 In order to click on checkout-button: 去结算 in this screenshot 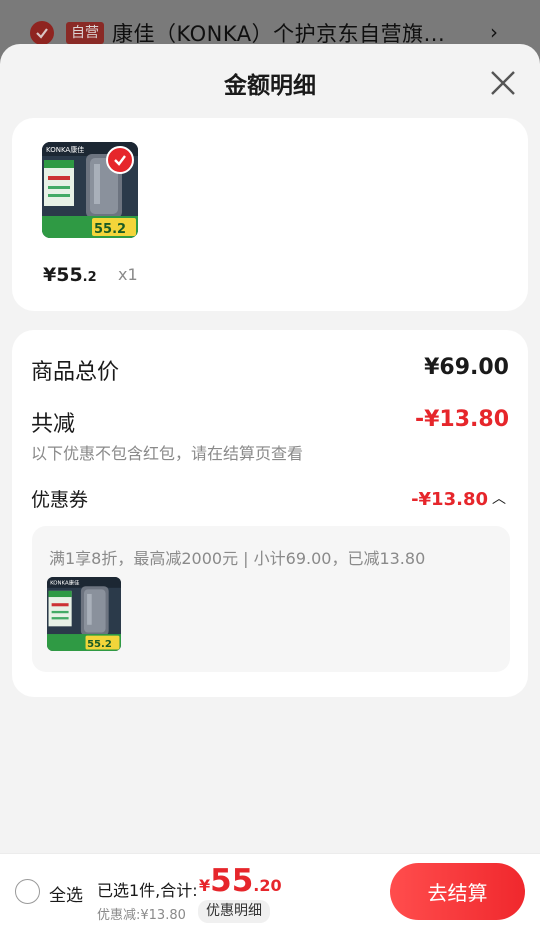, I will do `click(457, 891)`.